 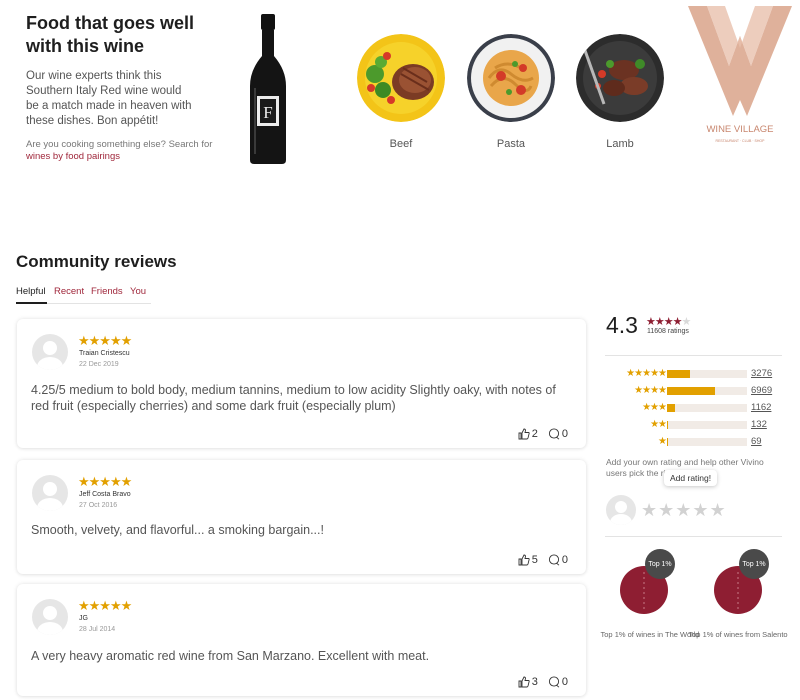 What do you see at coordinates (83, 618) in the screenshot?
I see `reviewer-name: JG` at bounding box center [83, 618].